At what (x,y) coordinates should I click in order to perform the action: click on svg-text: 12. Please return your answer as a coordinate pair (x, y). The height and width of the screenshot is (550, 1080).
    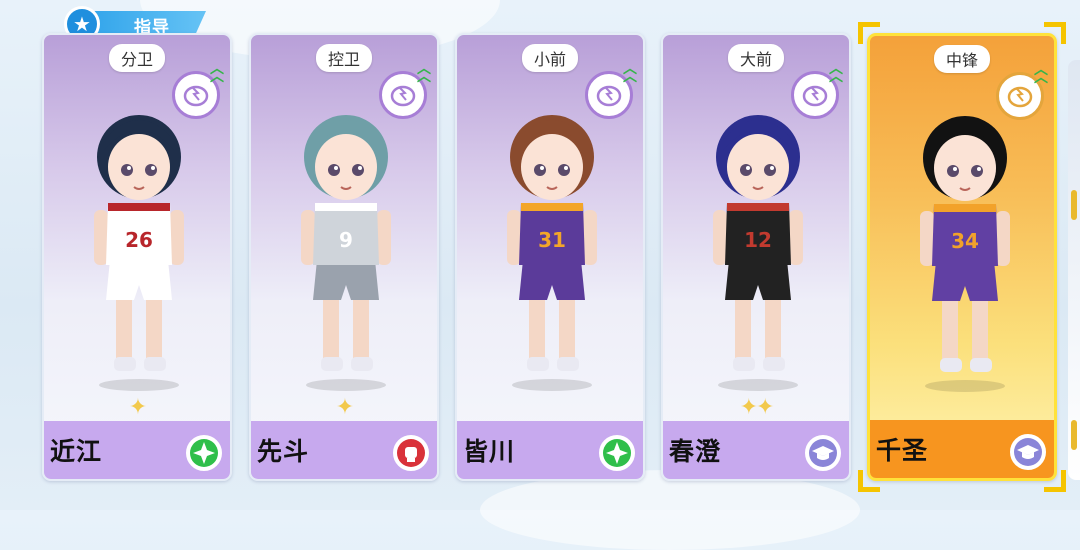
    Looking at the image, I should click on (758, 240).